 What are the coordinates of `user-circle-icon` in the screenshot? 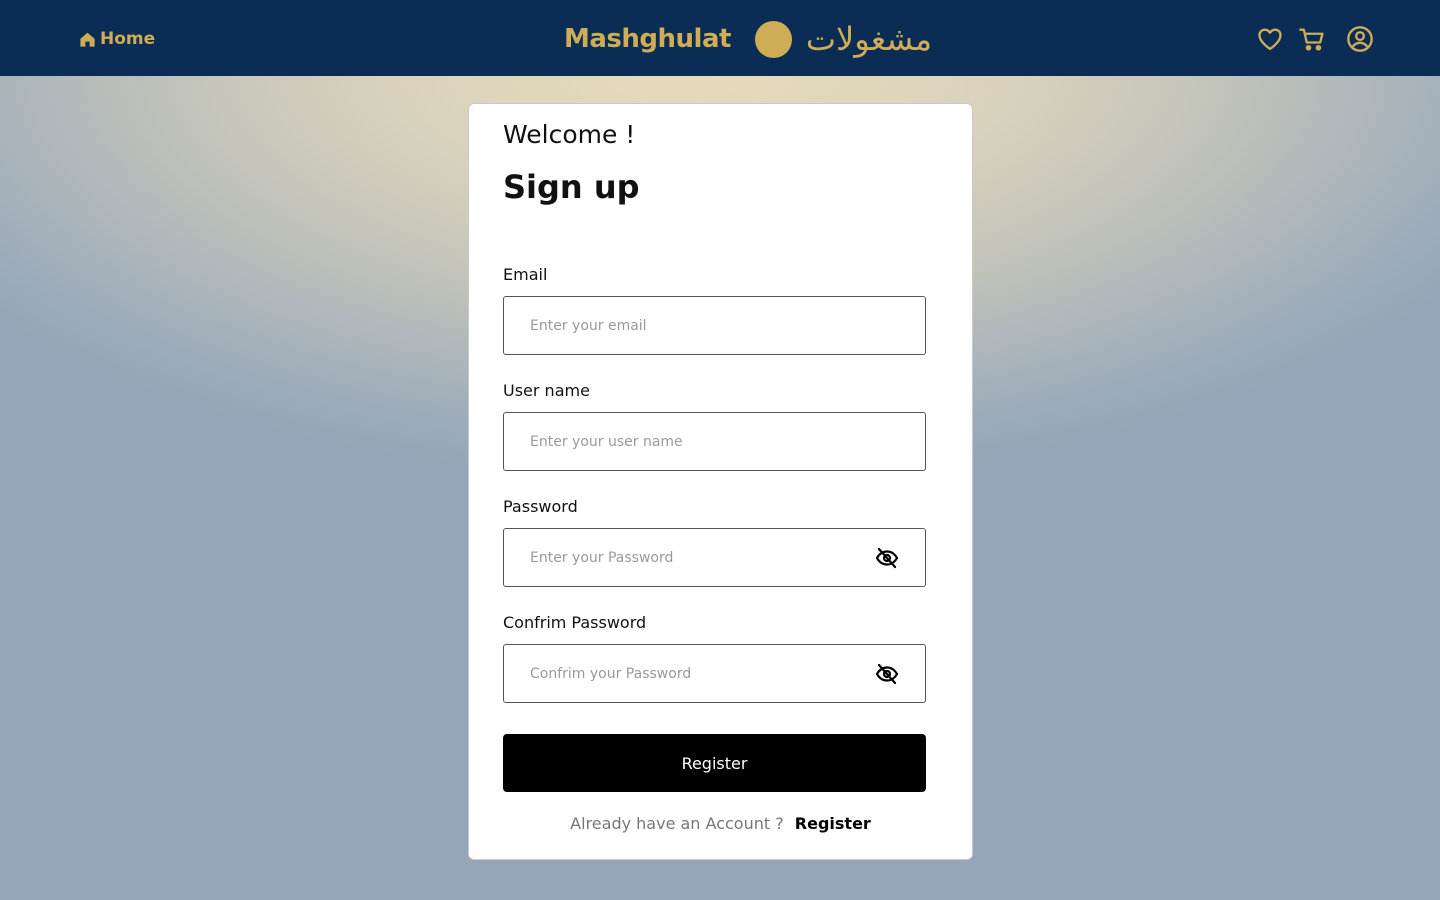 It's located at (1360, 39).